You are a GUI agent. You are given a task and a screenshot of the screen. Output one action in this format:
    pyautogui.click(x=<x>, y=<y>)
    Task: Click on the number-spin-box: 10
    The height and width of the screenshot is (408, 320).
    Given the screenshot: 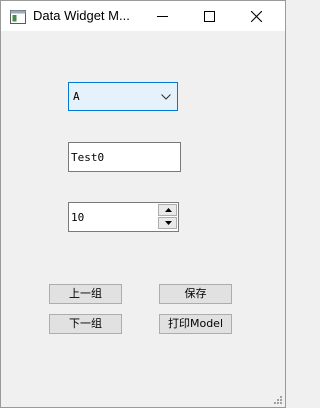 What is the action you would take?
    pyautogui.click(x=123, y=217)
    